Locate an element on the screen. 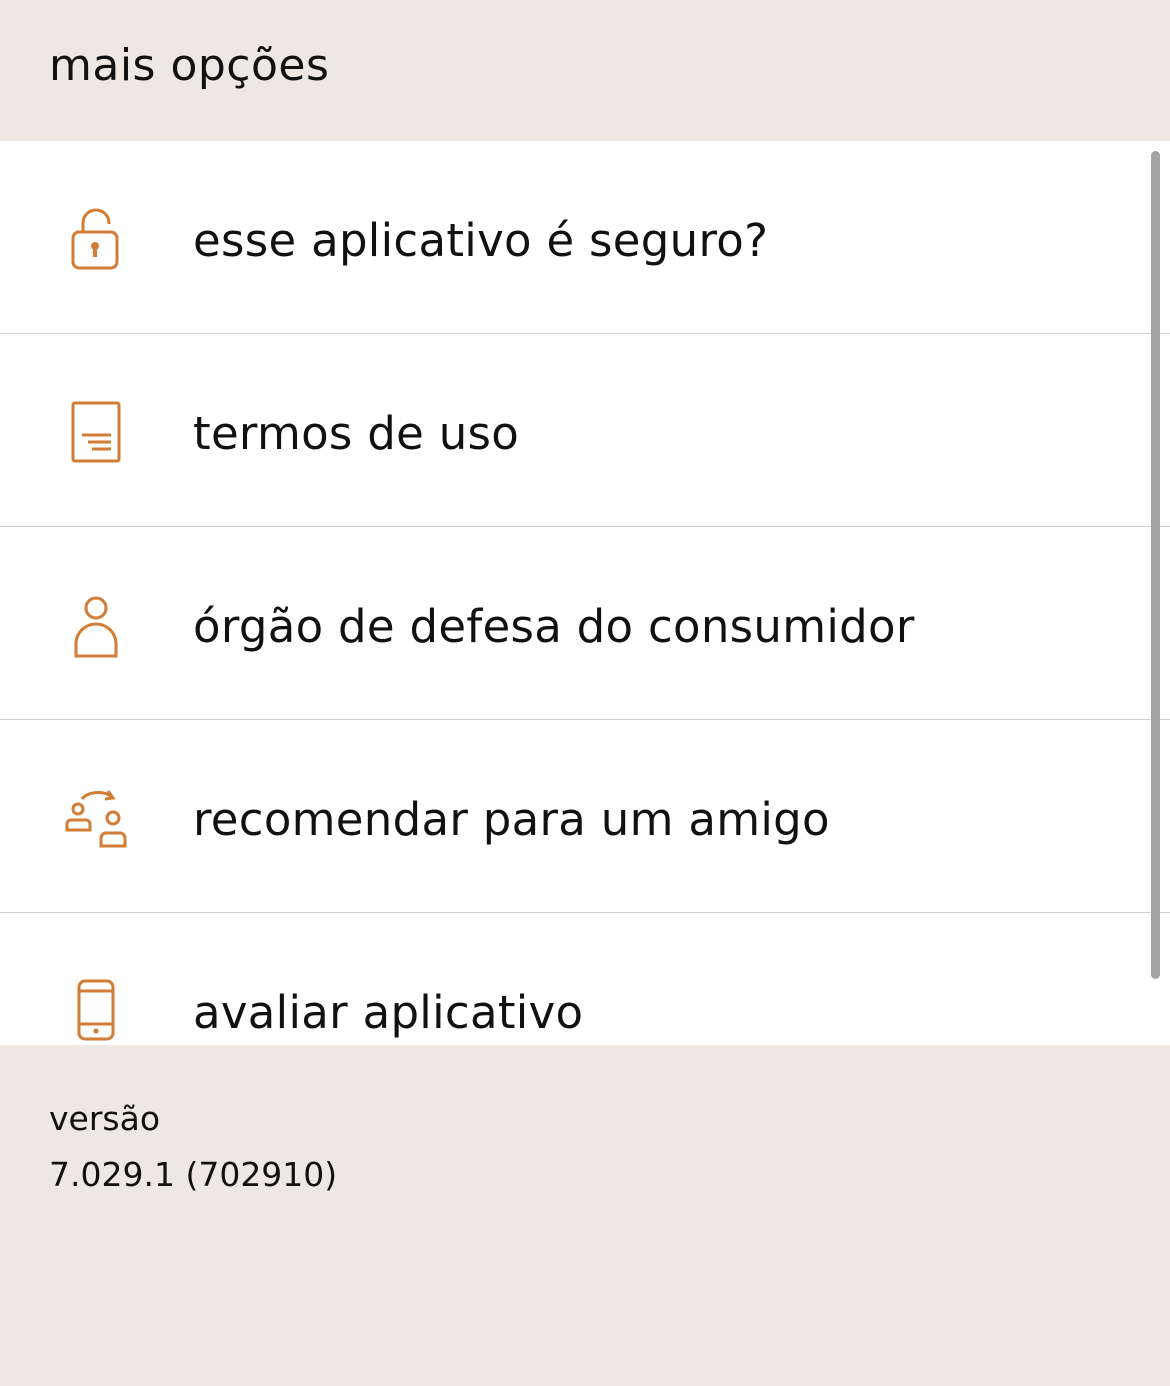  menu-item-label: órgão de defesa do consumidor is located at coordinates (554, 626).